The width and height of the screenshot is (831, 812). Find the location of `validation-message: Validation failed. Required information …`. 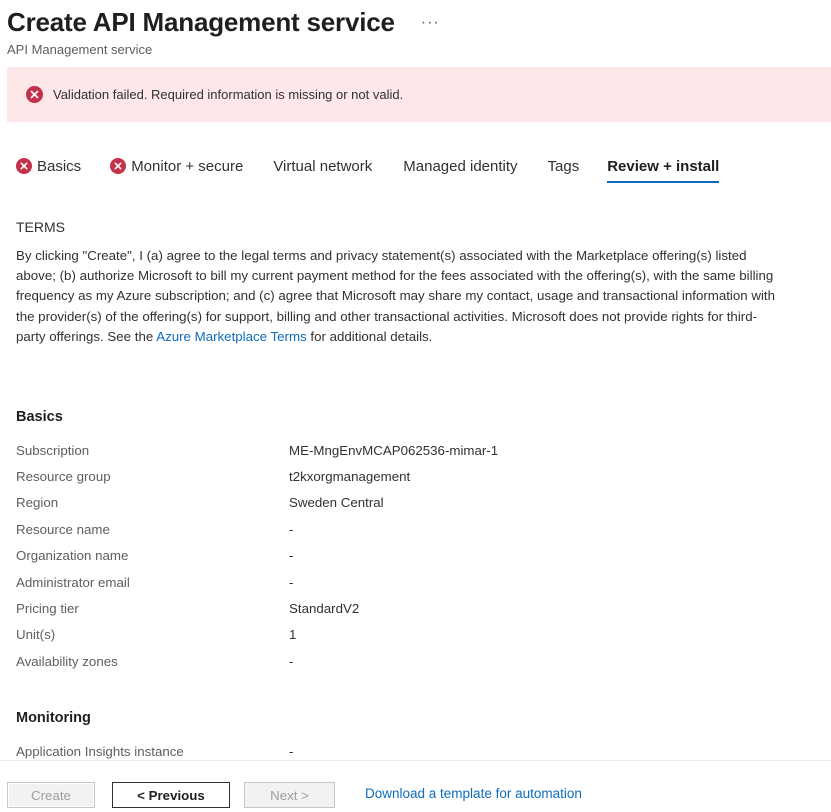

validation-message: Validation failed. Required information … is located at coordinates (228, 94).